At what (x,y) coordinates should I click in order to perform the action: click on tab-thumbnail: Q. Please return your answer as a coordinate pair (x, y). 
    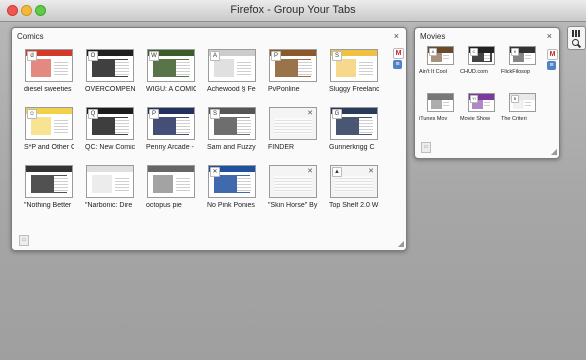
    Looking at the image, I should click on (110, 123).